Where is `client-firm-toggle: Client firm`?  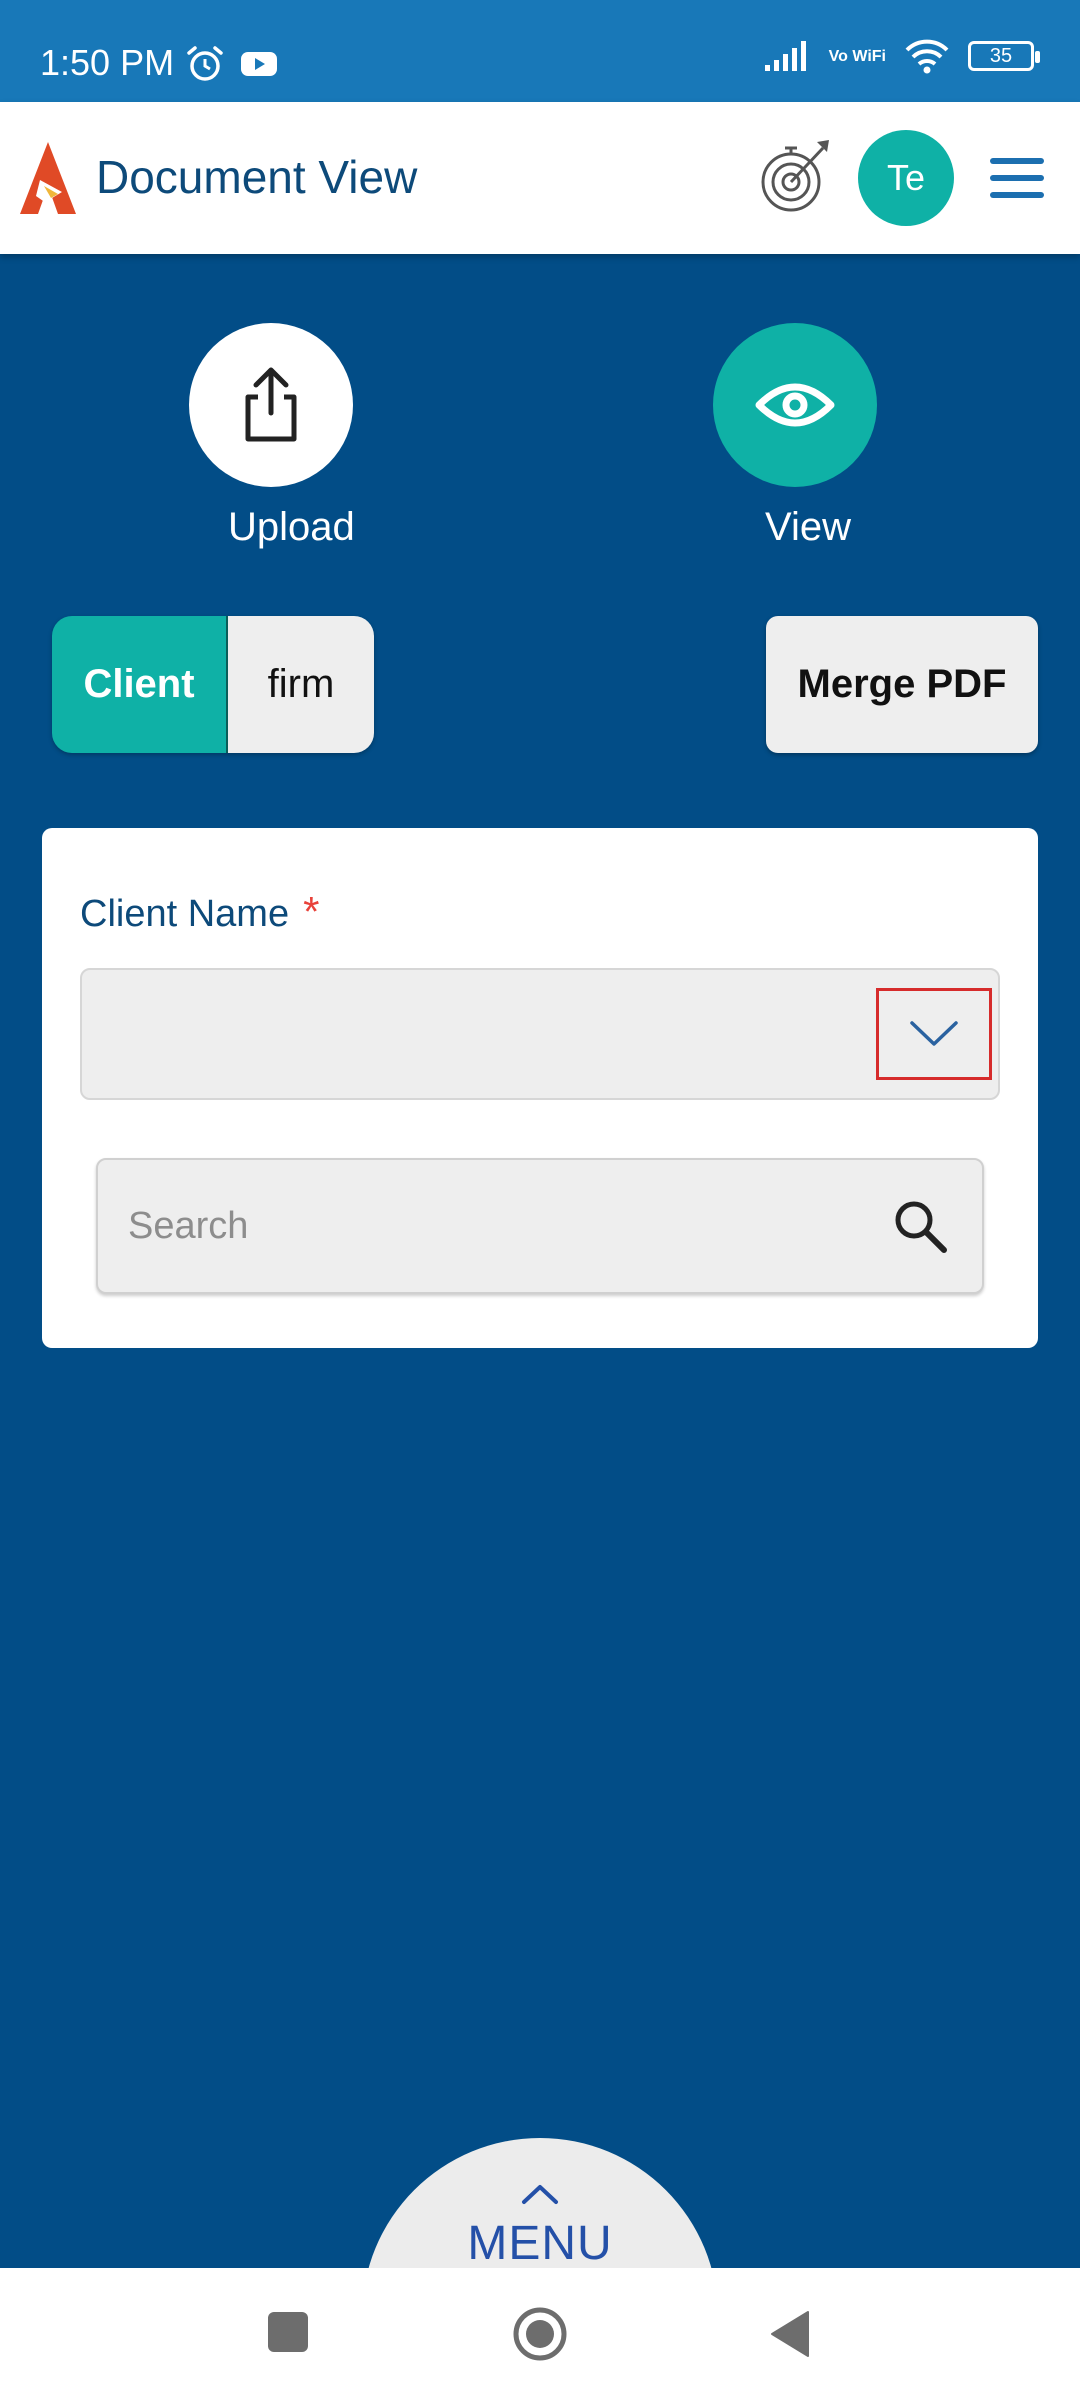 client-firm-toggle: Client firm is located at coordinates (213, 684).